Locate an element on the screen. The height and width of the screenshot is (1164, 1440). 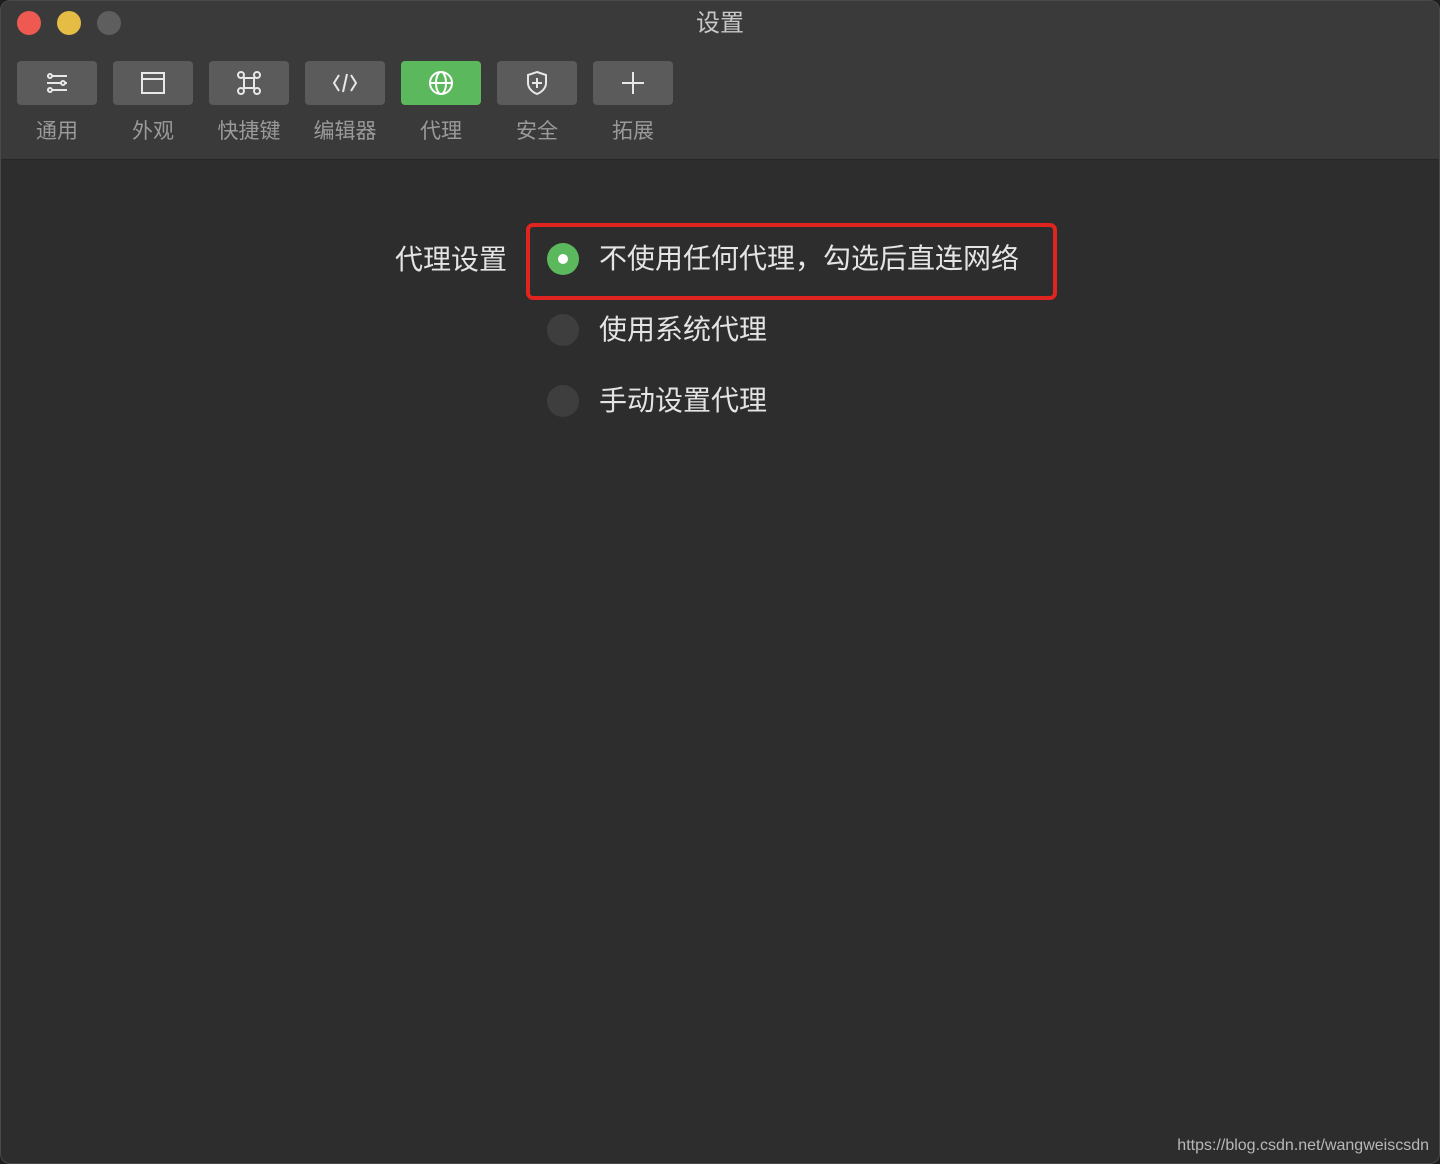
tab-appearance-label: 外观 is located at coordinates (153, 131).